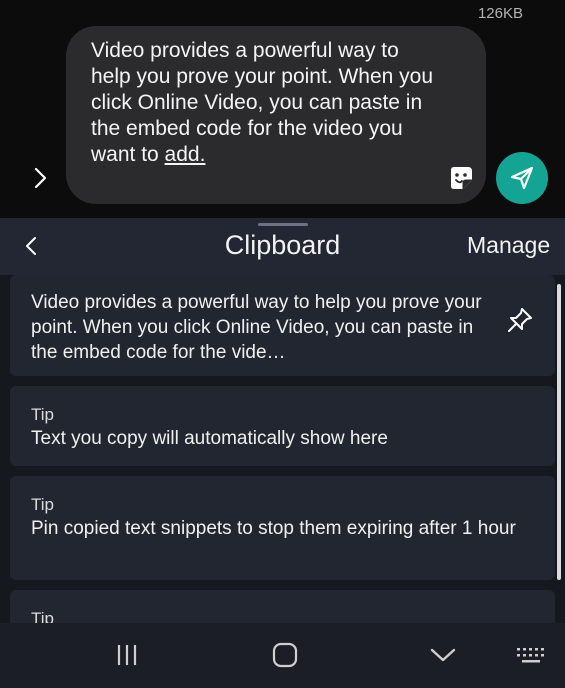 This screenshot has height=688, width=565. What do you see at coordinates (559, 432) in the screenshot?
I see `scrollbar` at bounding box center [559, 432].